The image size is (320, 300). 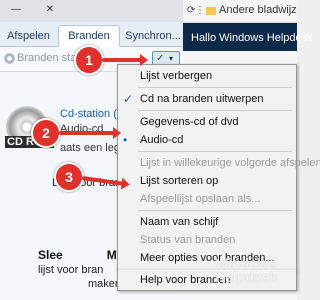 I want to click on callout-2: 2, so click(x=46, y=133).